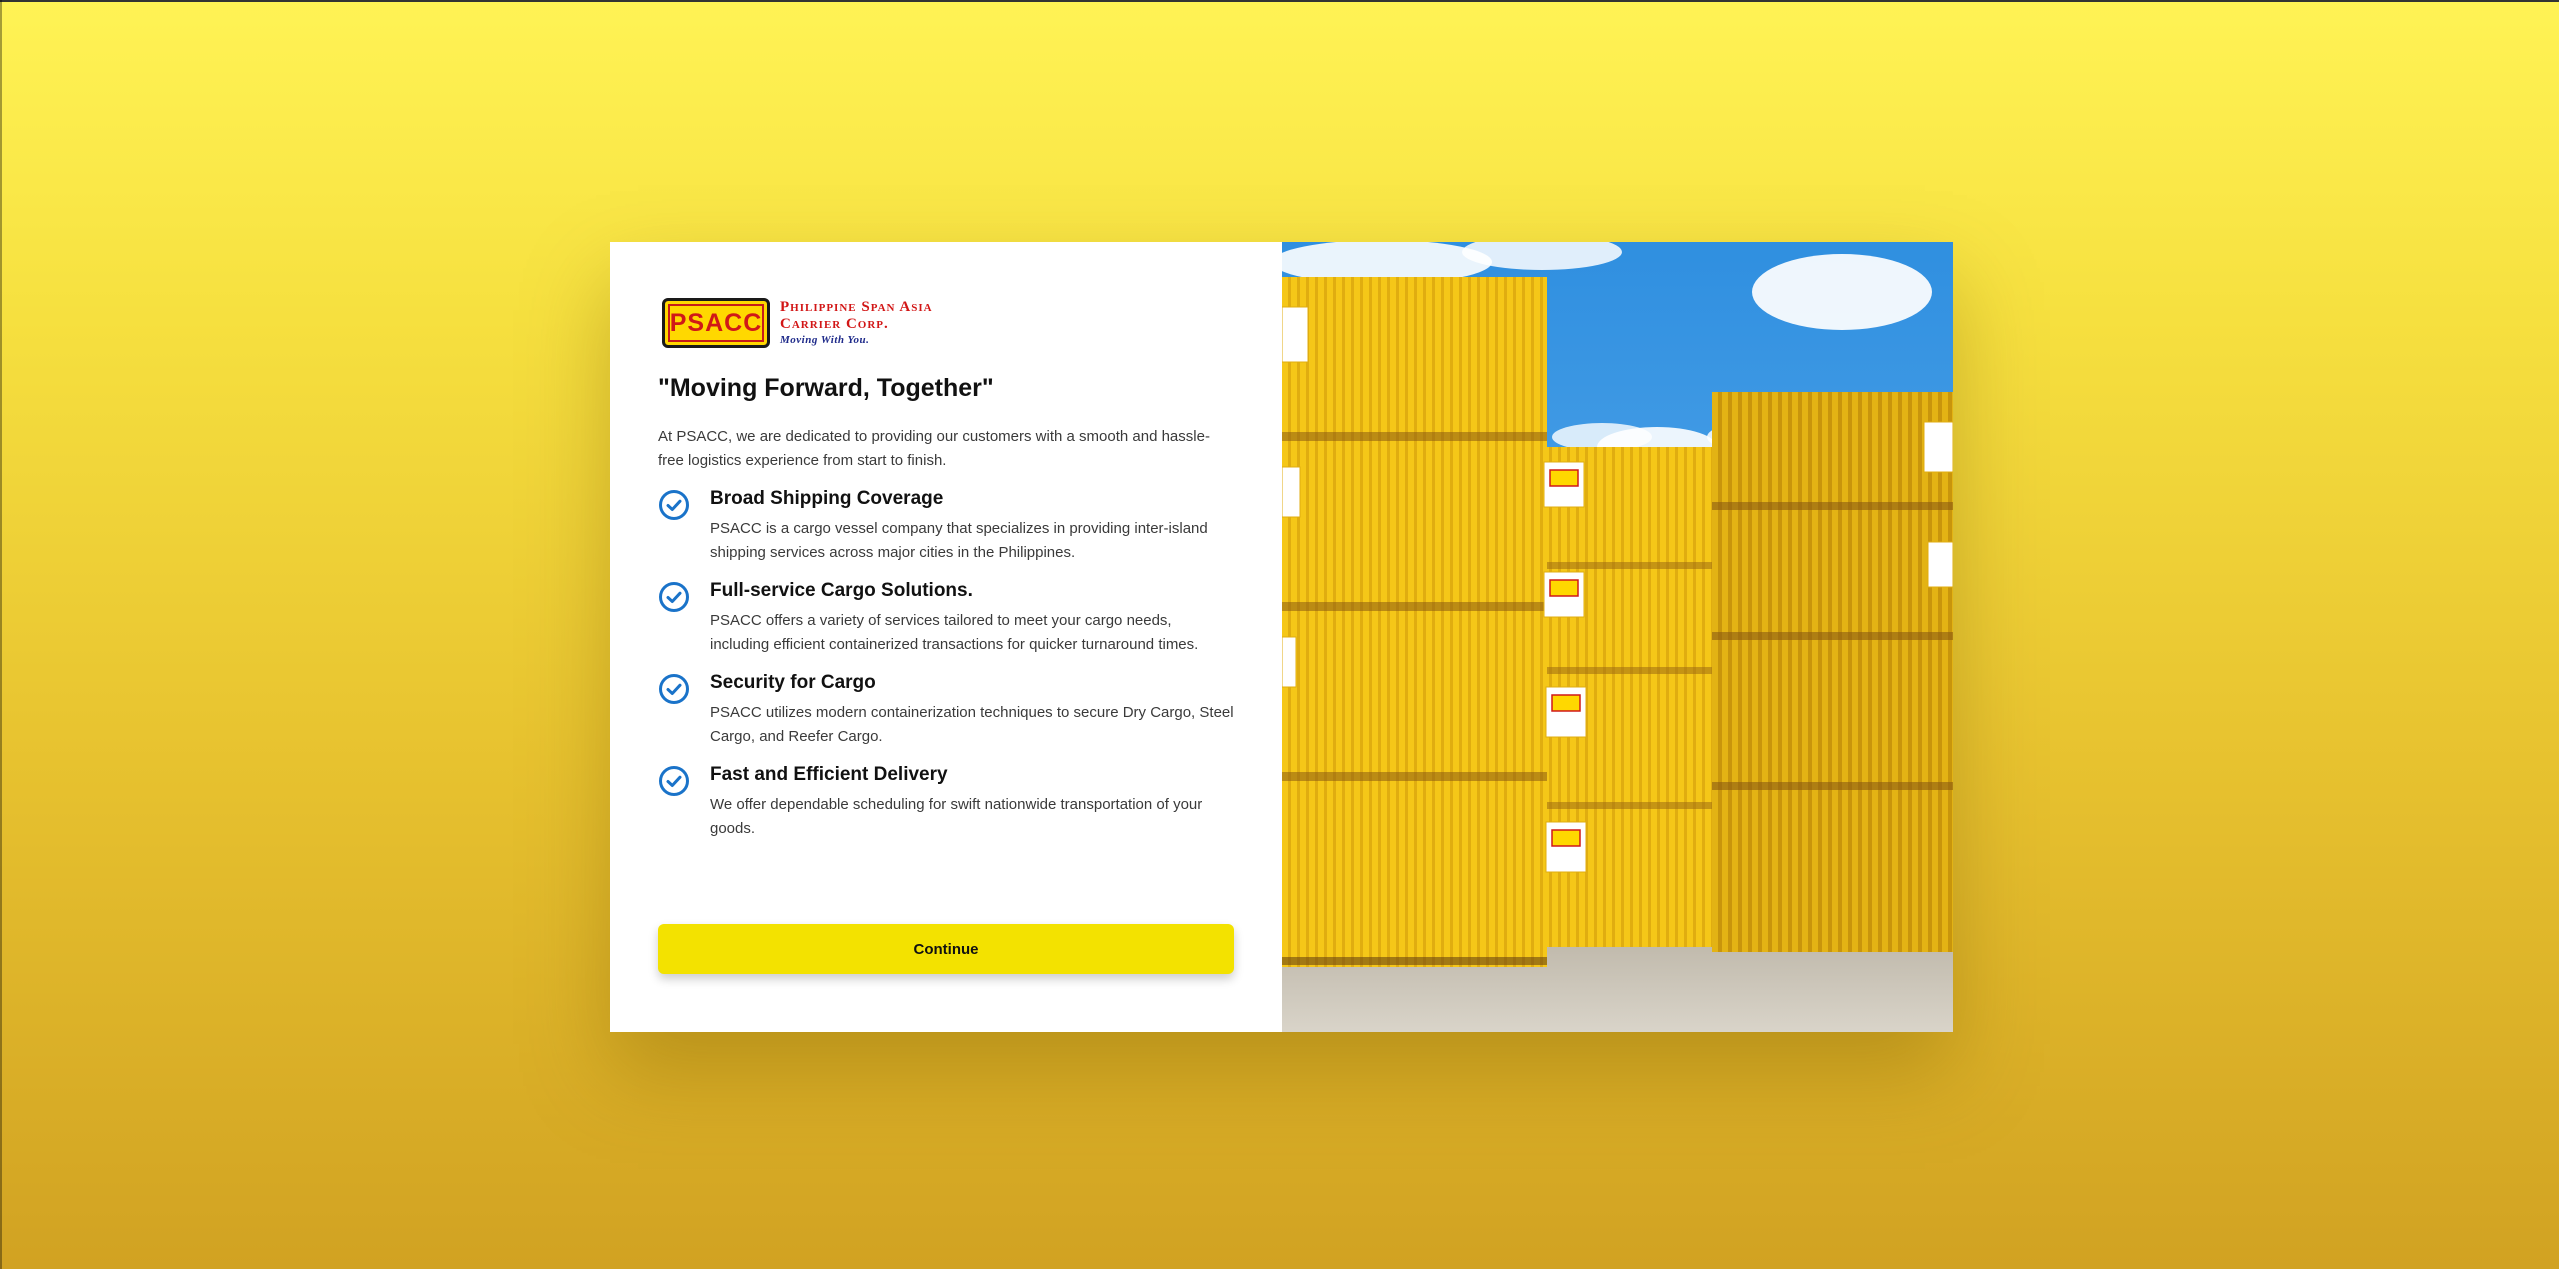 The width and height of the screenshot is (2559, 1269). I want to click on window-top-border, so click(1279, 1).